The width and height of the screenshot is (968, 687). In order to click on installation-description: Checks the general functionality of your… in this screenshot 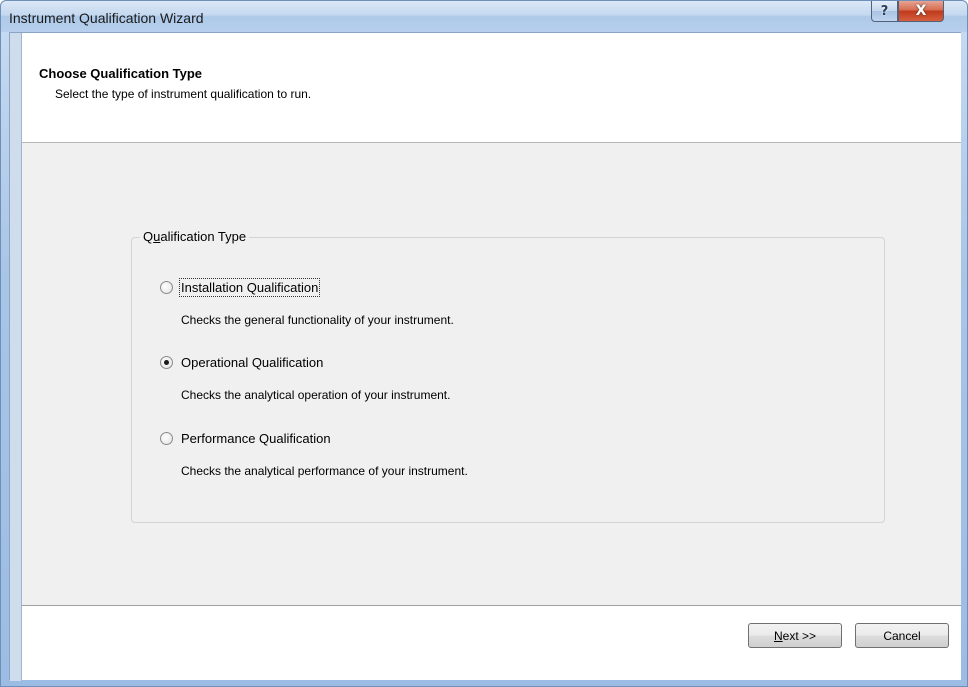, I will do `click(317, 320)`.